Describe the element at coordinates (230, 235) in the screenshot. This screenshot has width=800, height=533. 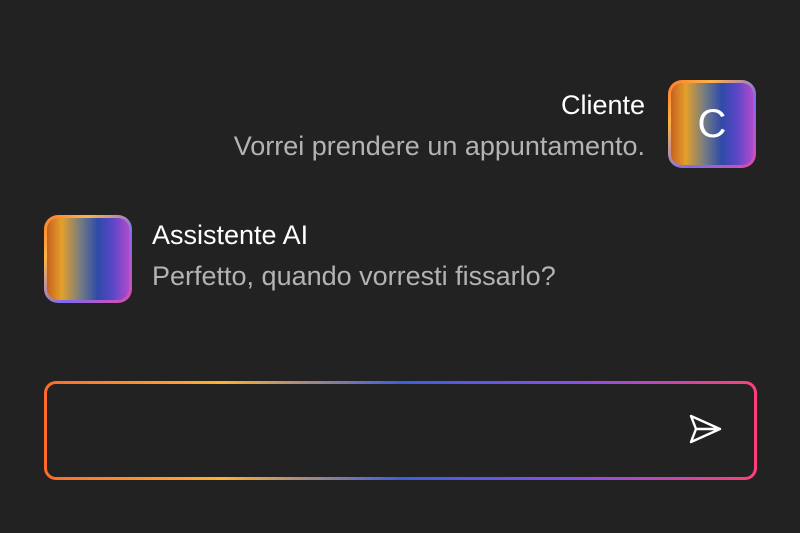
I see `assistant-sender-name: Assistente AI` at that location.